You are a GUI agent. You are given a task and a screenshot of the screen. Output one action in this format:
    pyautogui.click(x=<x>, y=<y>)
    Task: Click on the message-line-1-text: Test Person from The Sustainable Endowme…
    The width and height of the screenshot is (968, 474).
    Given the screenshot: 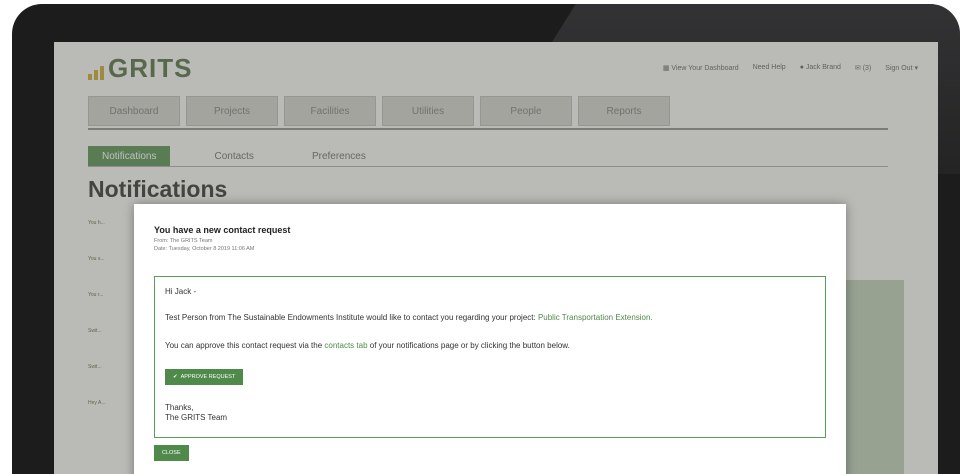 What is the action you would take?
    pyautogui.click(x=351, y=317)
    